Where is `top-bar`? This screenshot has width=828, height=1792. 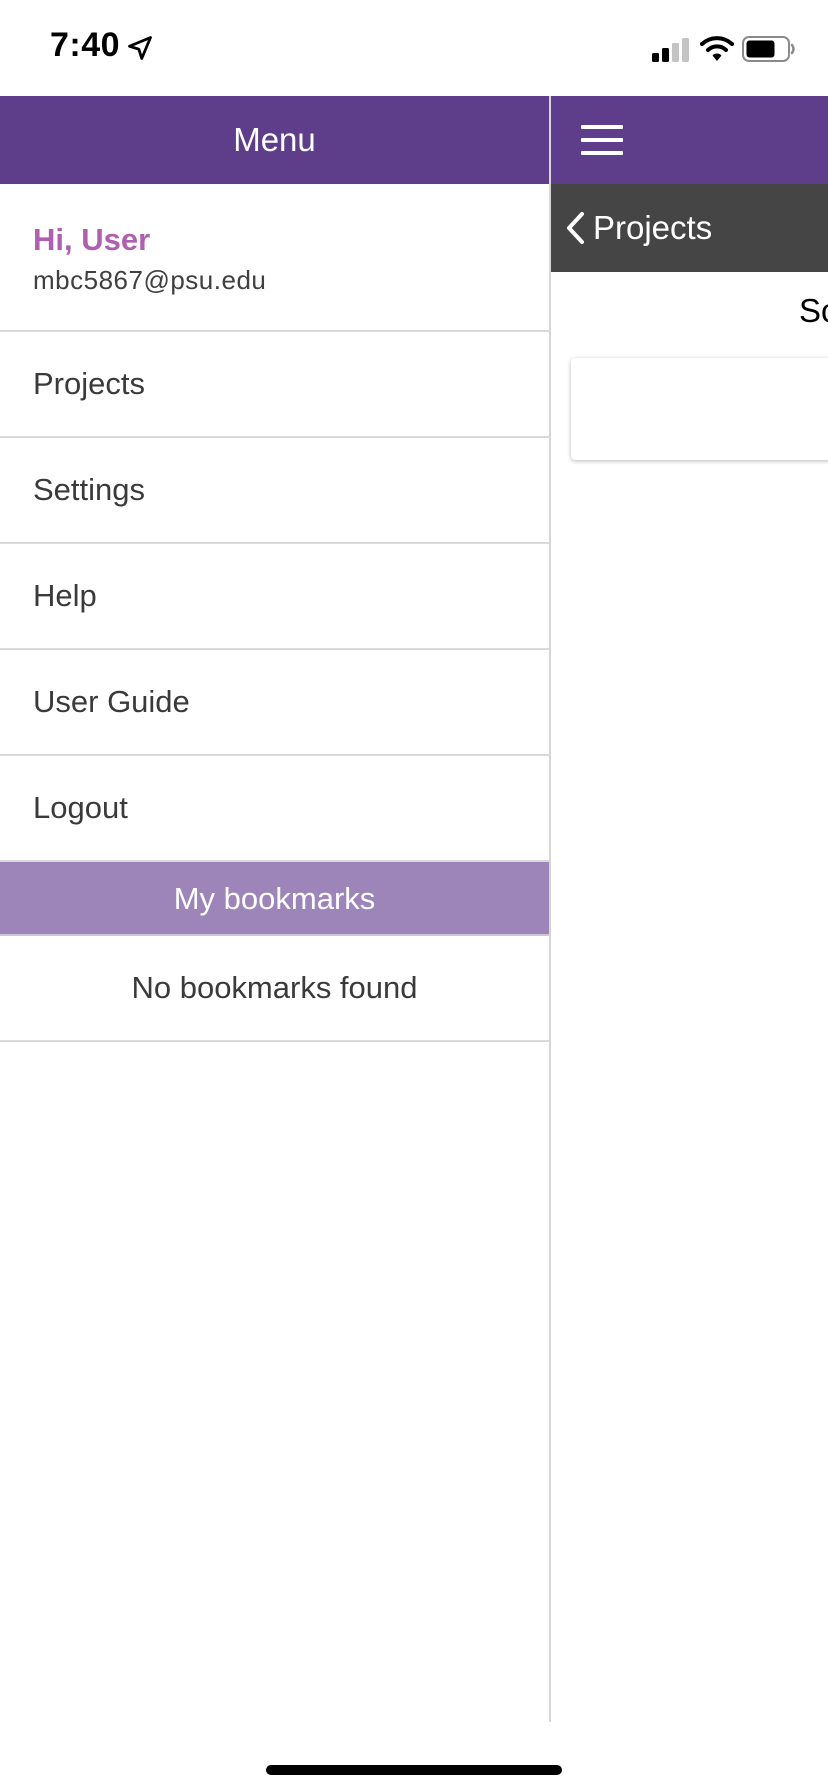
top-bar is located at coordinates (689, 140).